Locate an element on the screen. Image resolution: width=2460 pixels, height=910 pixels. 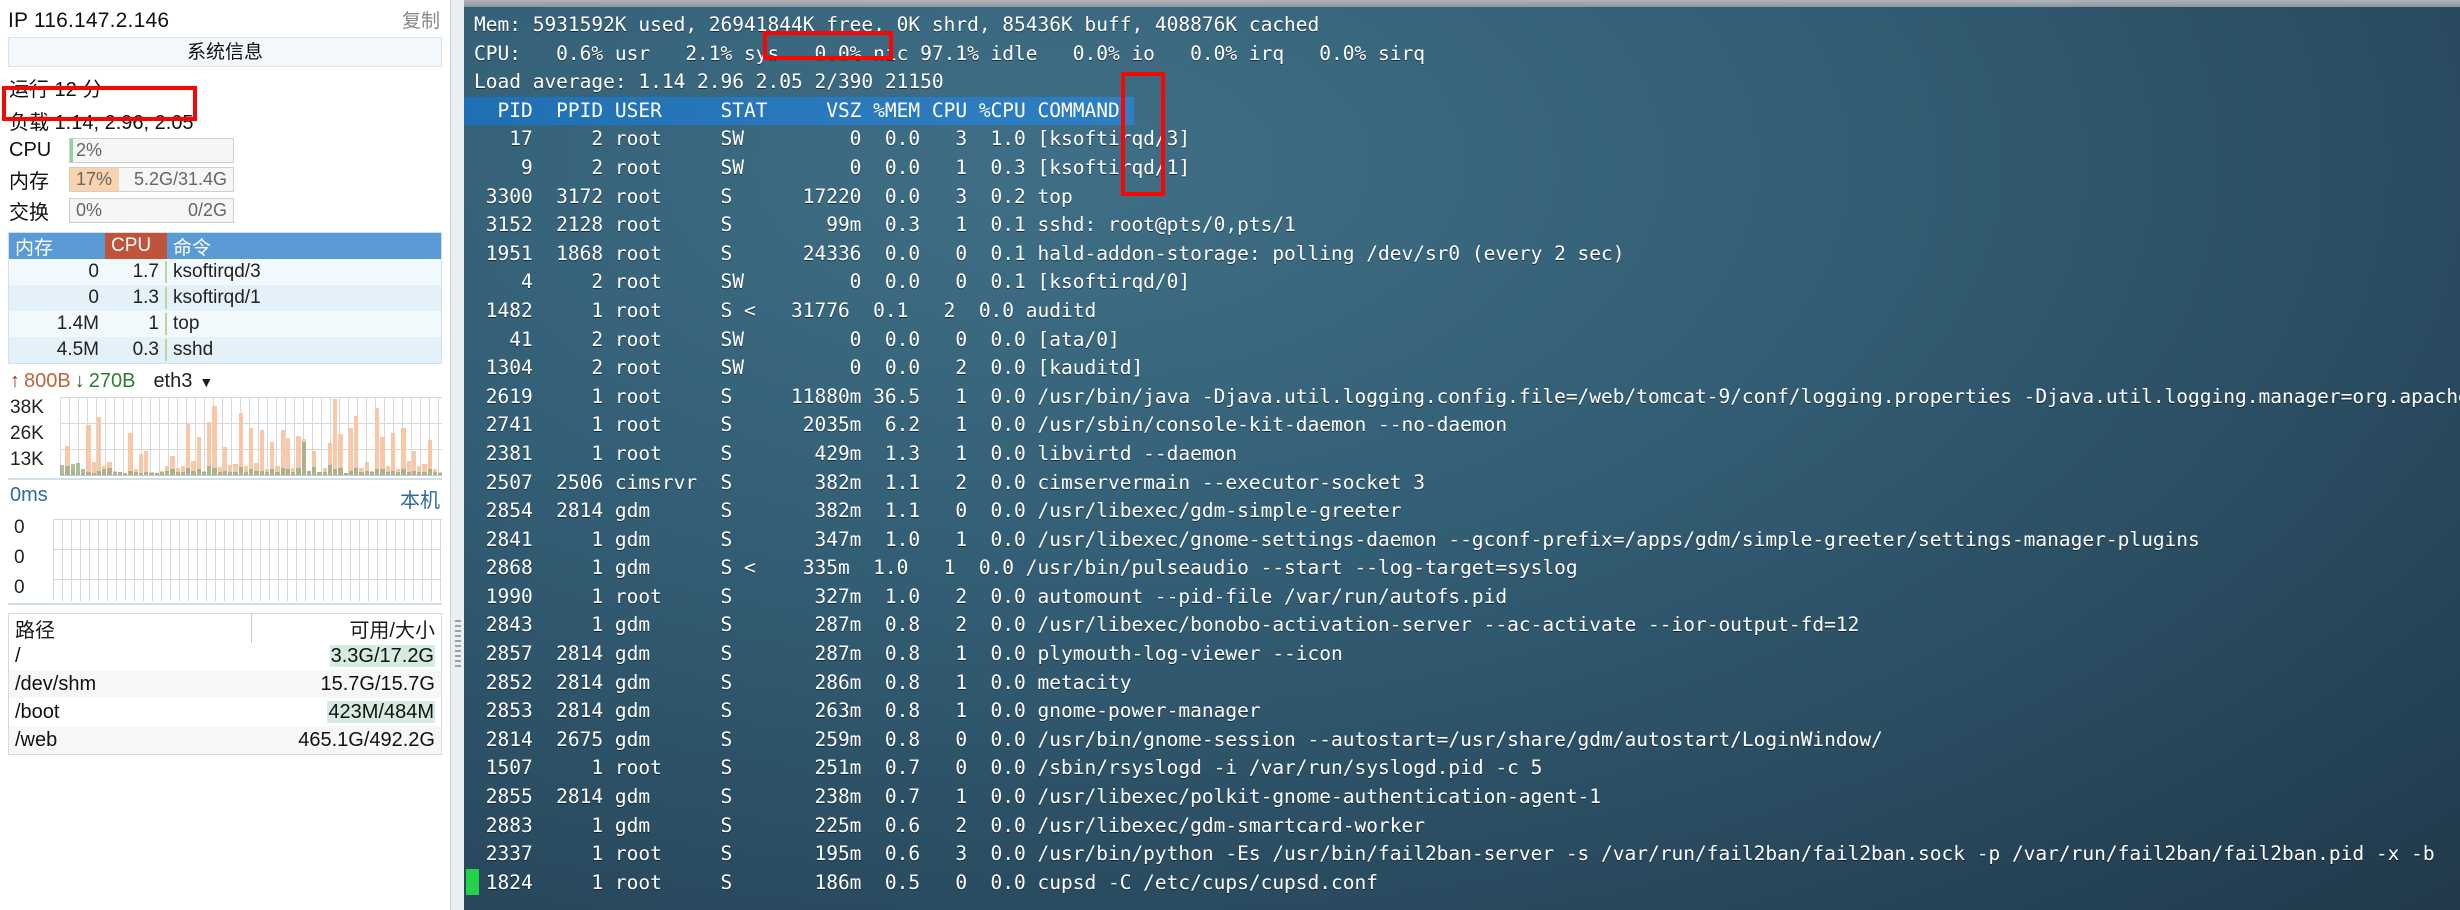
table-row: 0 1.7 ksoftirqd/3 is located at coordinates (225, 272).